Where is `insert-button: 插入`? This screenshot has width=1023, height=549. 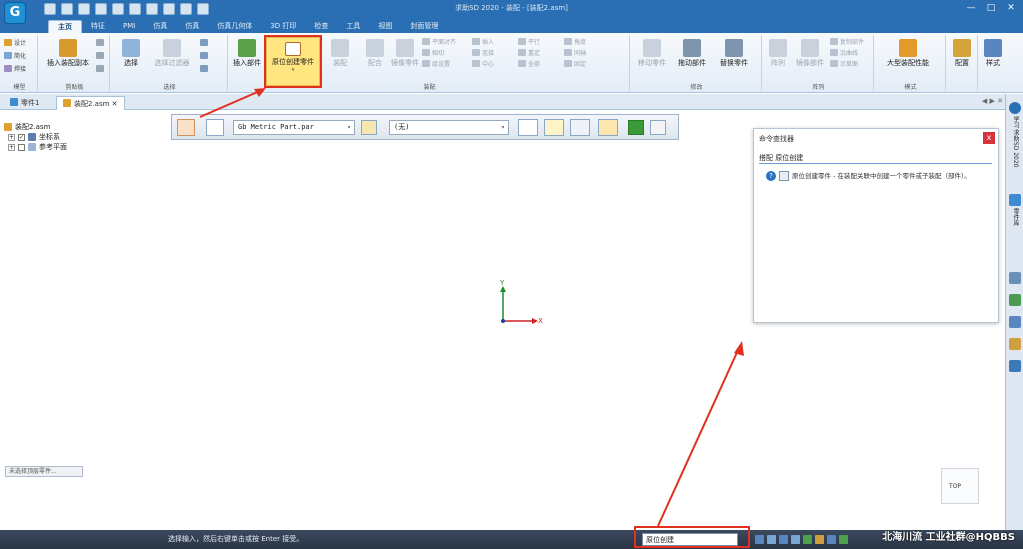 insert-button: 插入 is located at coordinates (483, 43).